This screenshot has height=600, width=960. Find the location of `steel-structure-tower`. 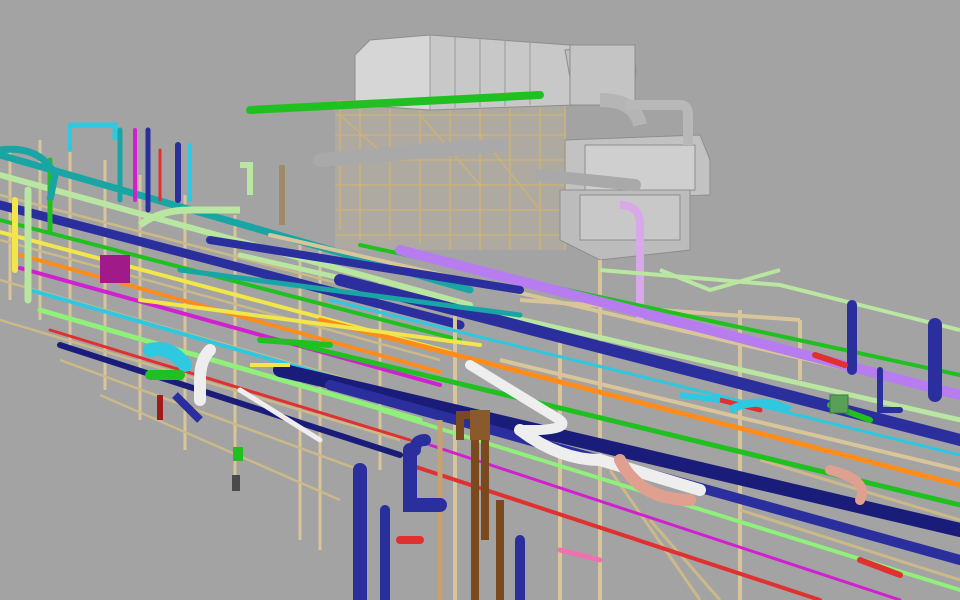

steel-structure-tower is located at coordinates (450, 170).